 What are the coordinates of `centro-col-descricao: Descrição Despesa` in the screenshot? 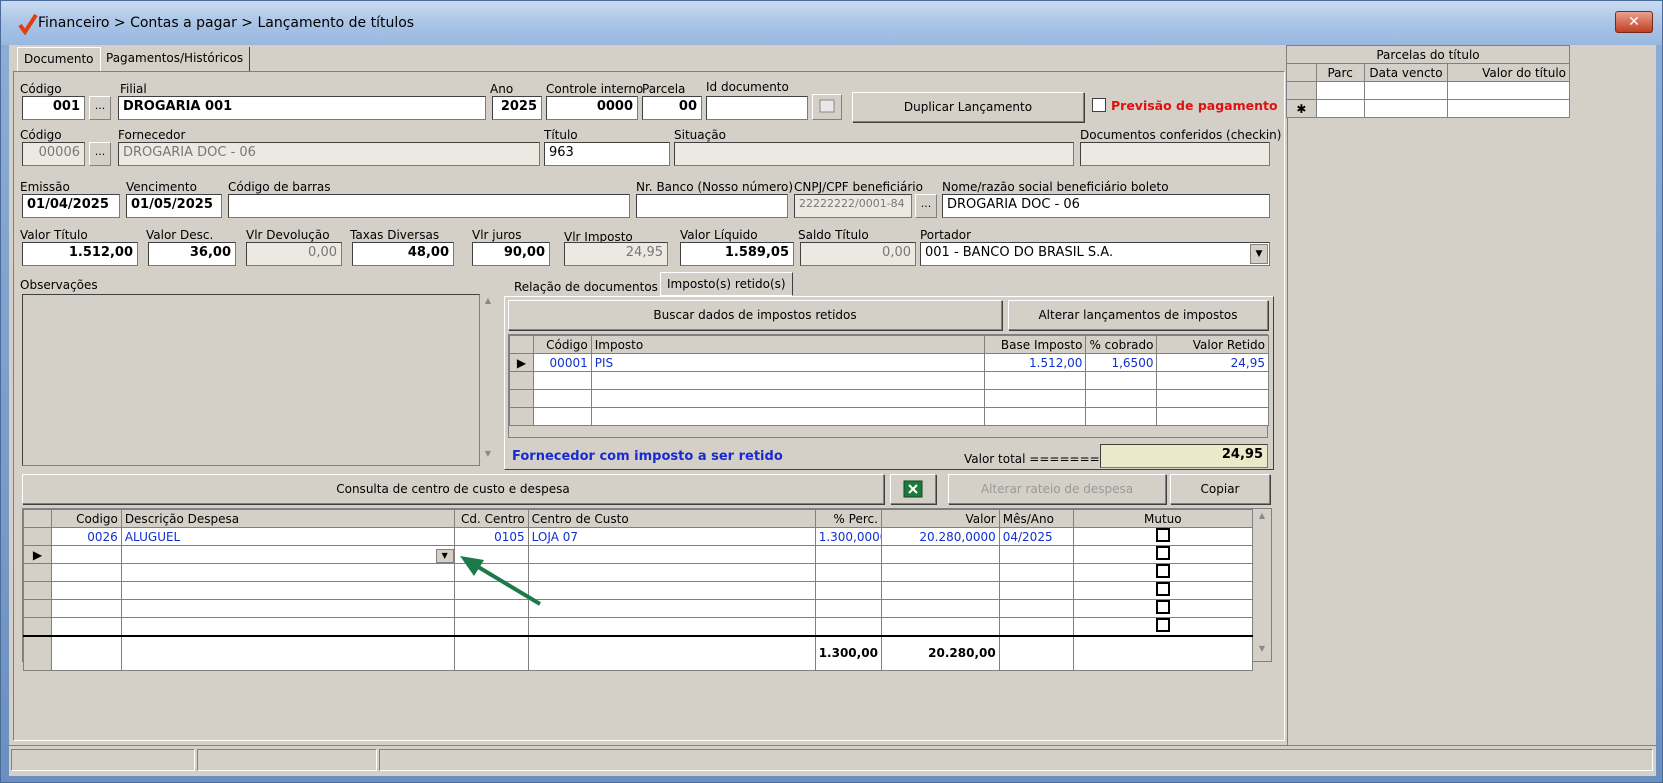 It's located at (287, 518).